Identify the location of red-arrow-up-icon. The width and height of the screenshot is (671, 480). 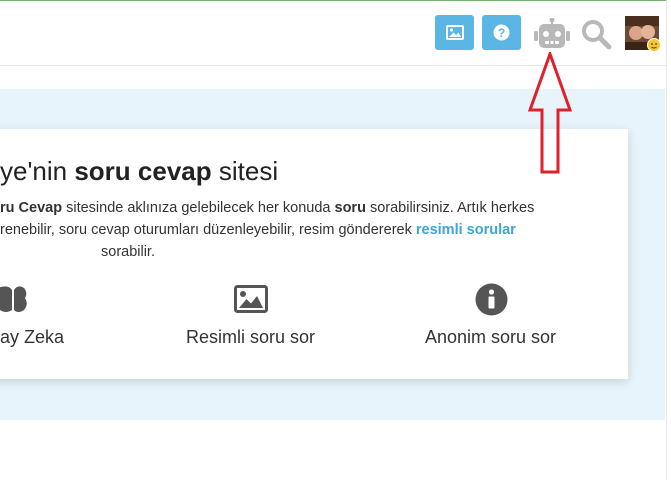
(550, 113).